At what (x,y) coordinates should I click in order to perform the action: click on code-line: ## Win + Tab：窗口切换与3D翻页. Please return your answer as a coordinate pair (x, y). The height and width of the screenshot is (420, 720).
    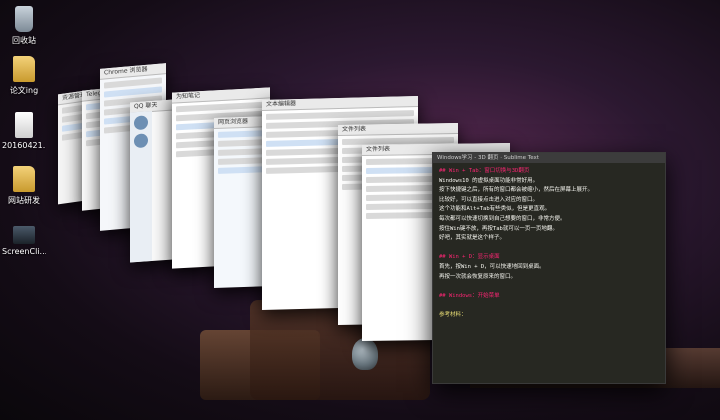
    Looking at the image, I should click on (484, 171).